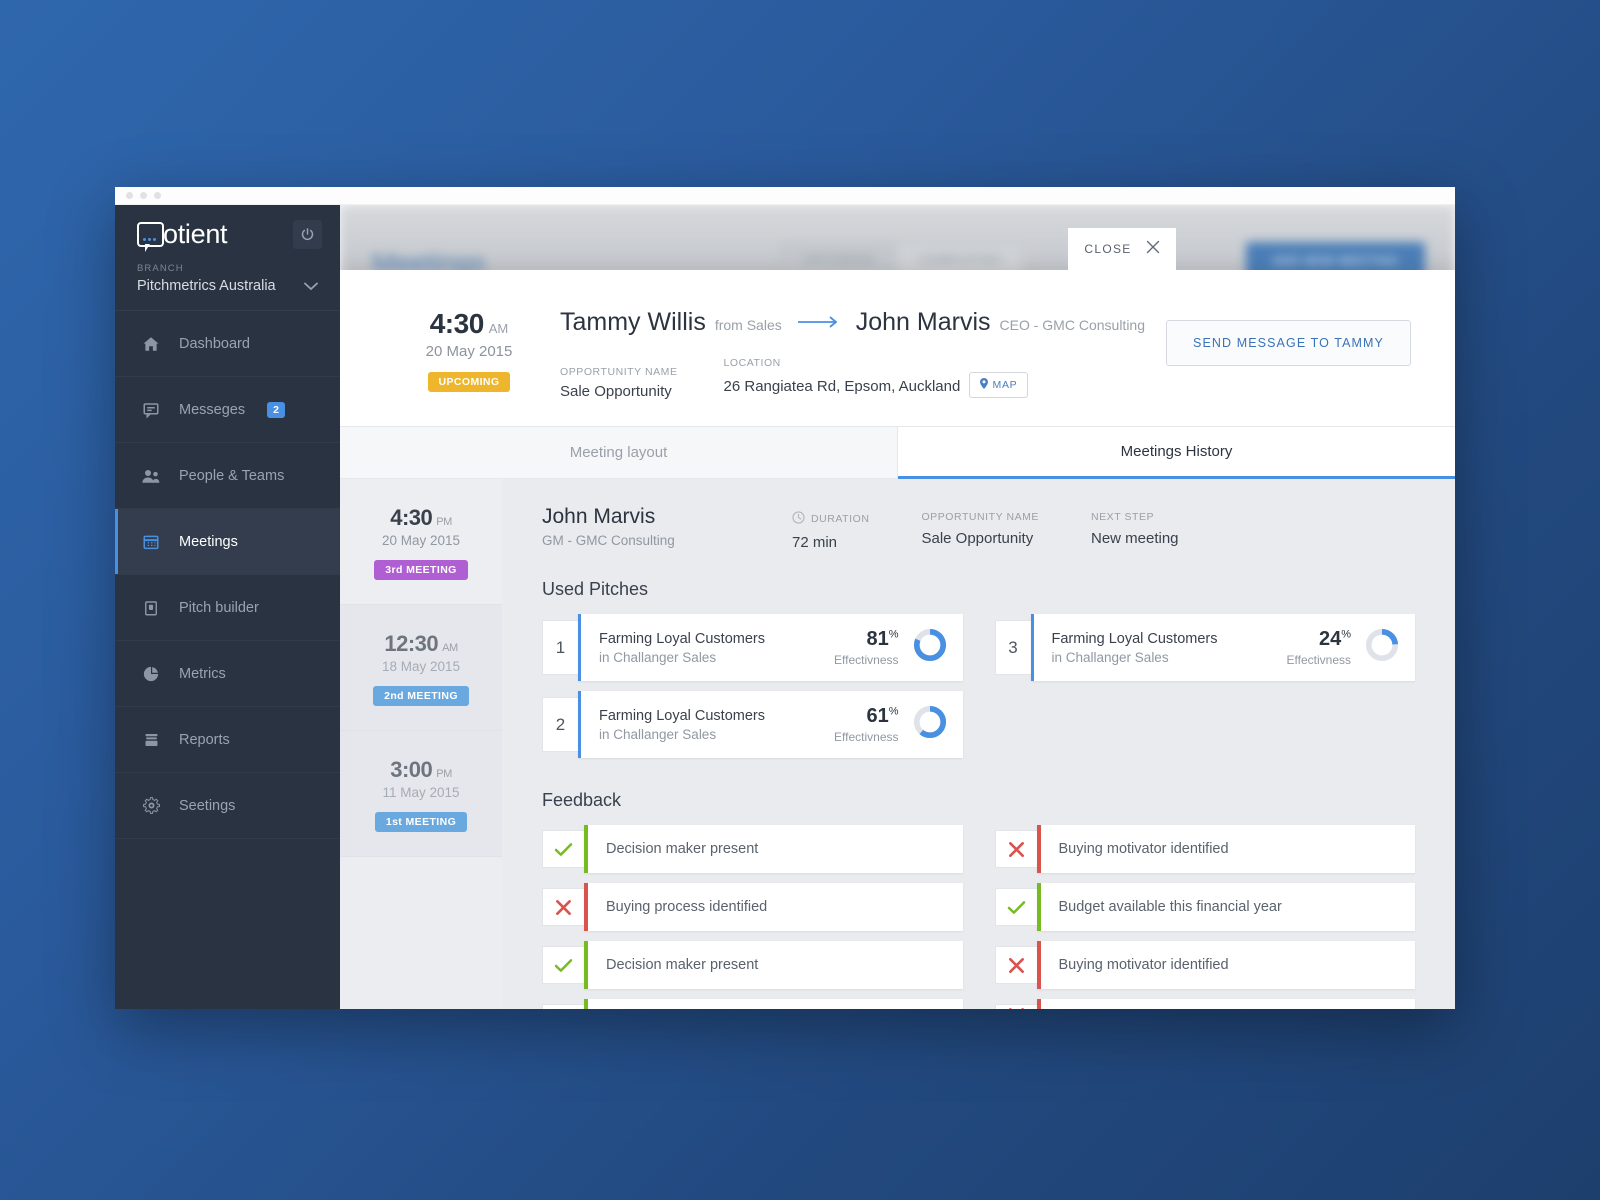 The height and width of the screenshot is (1200, 1600). What do you see at coordinates (658, 734) in the screenshot?
I see `pitch-subtitle: in Challanger Sales` at bounding box center [658, 734].